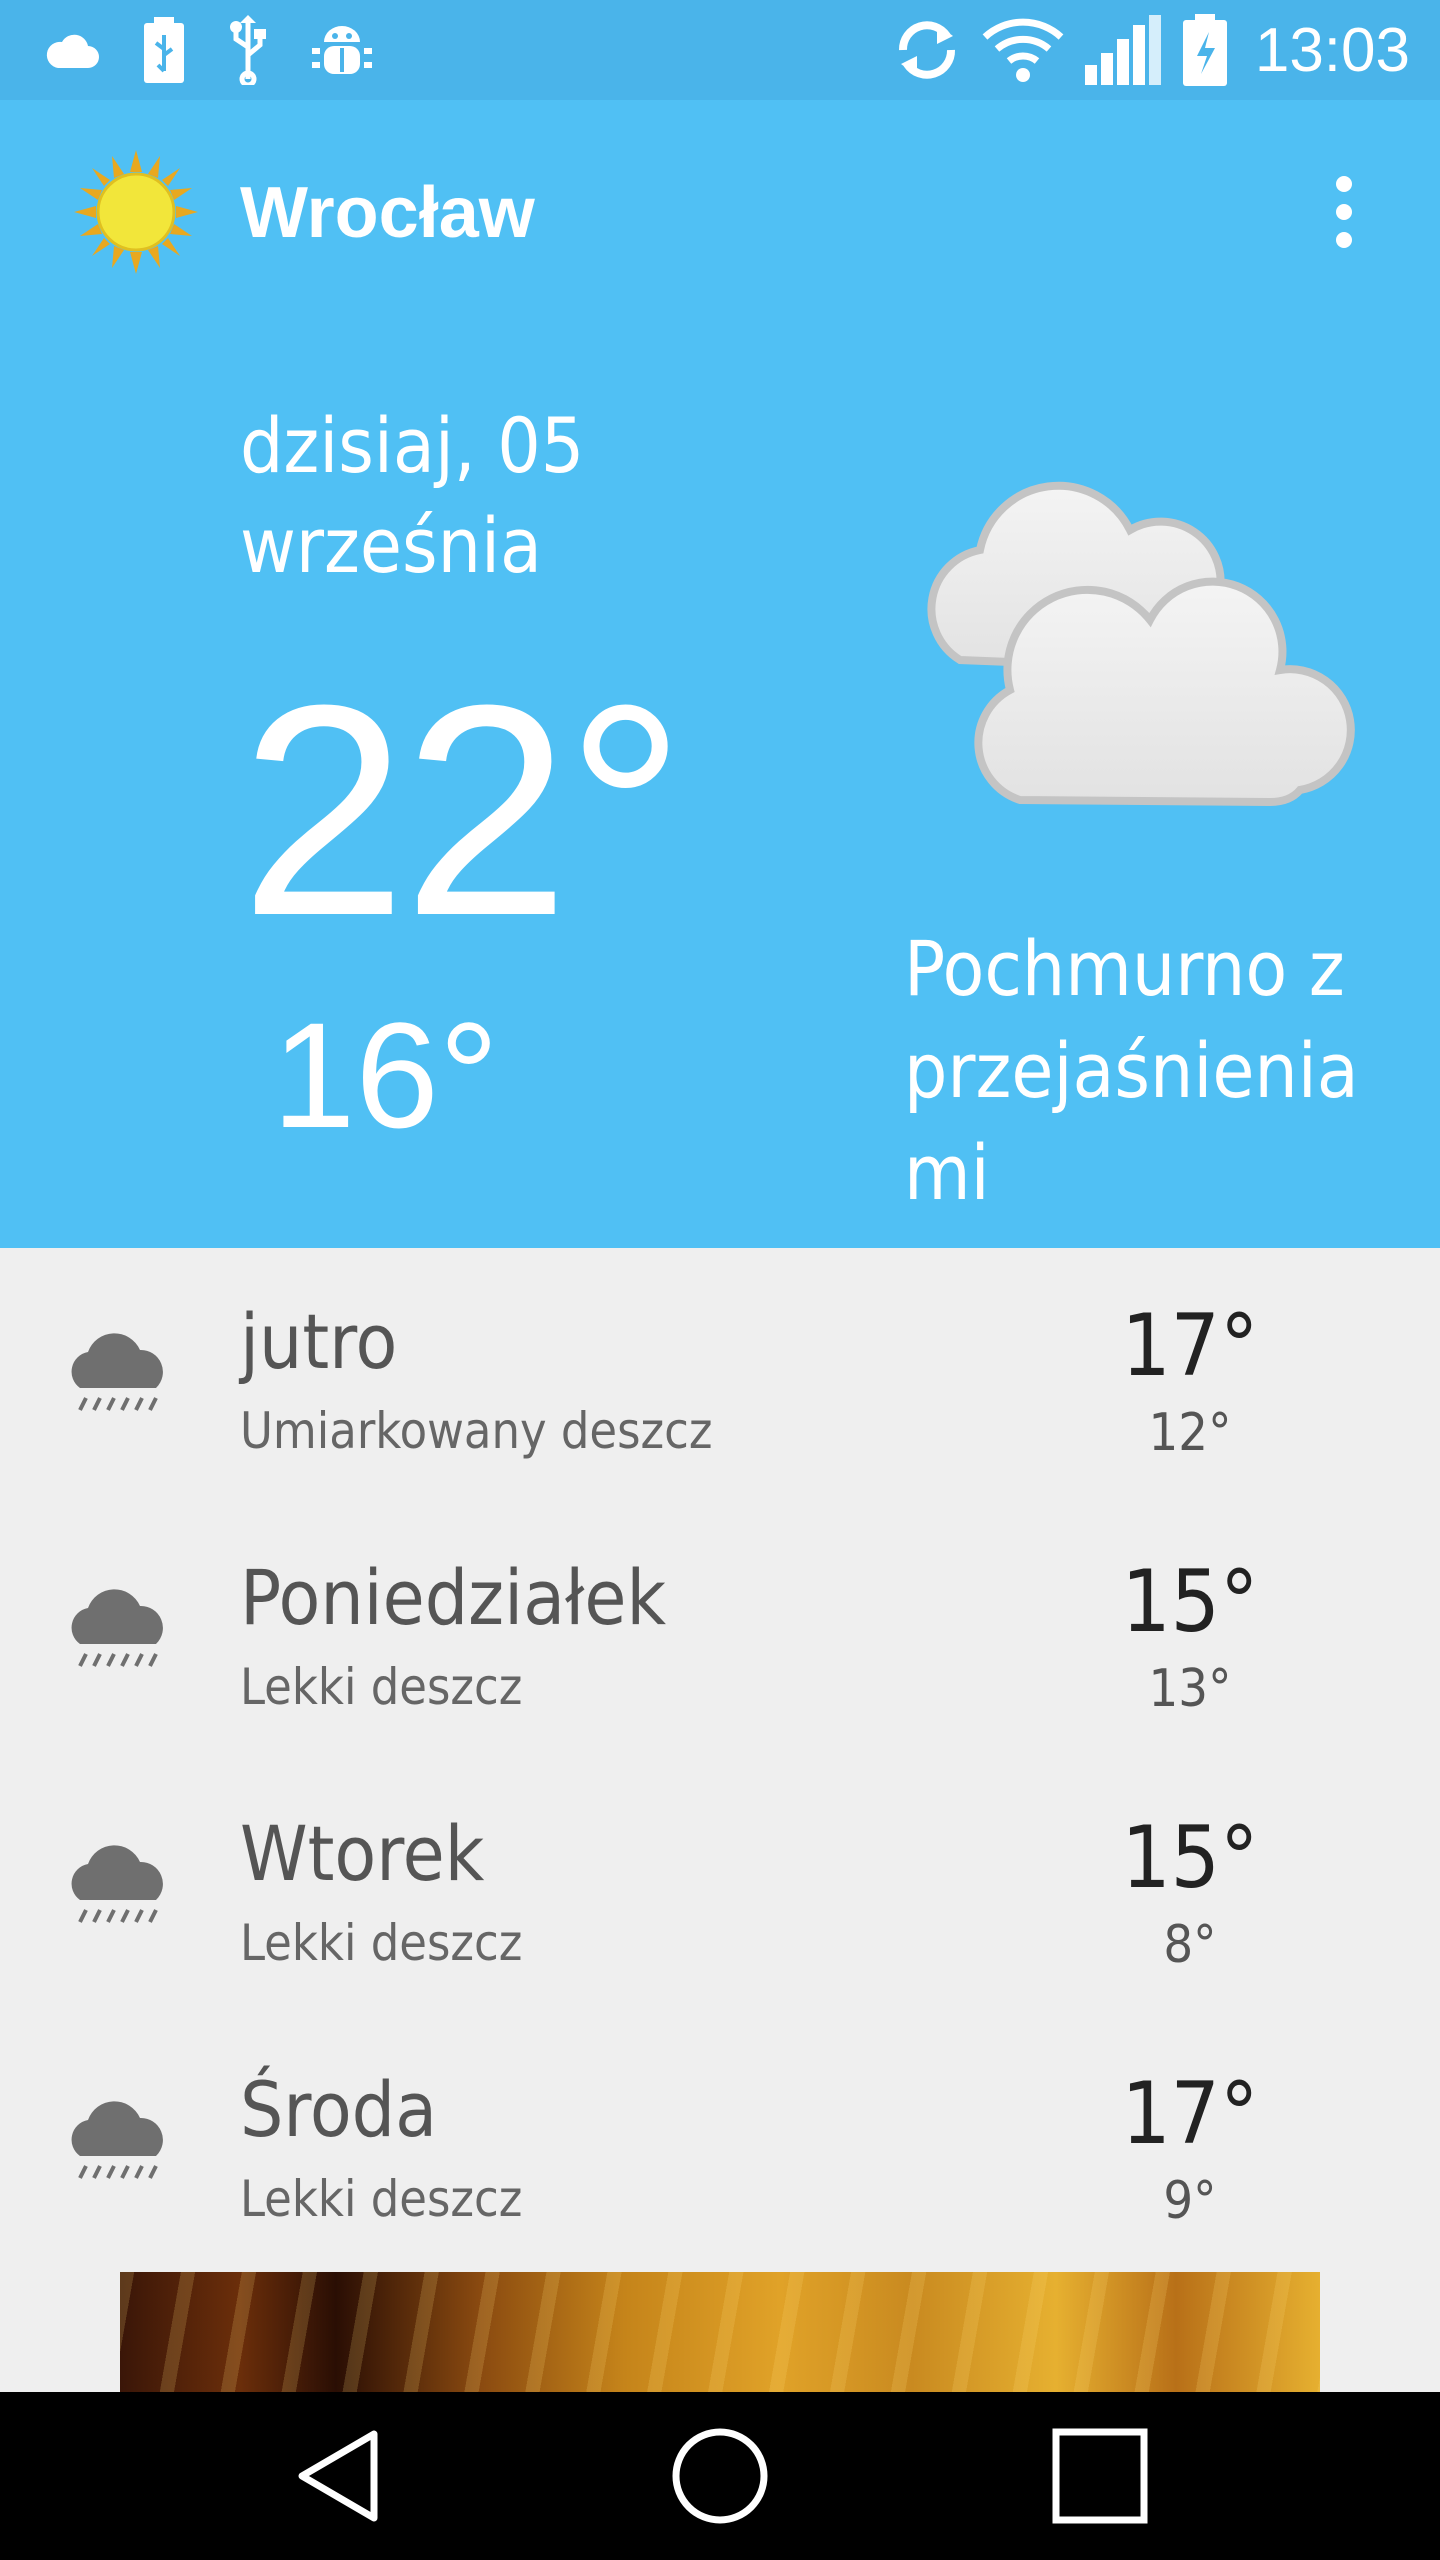 The image size is (1440, 2560). Describe the element at coordinates (1131, 1070) in the screenshot. I see `today-condition: Pochmurno z przejaśnieniami` at that location.